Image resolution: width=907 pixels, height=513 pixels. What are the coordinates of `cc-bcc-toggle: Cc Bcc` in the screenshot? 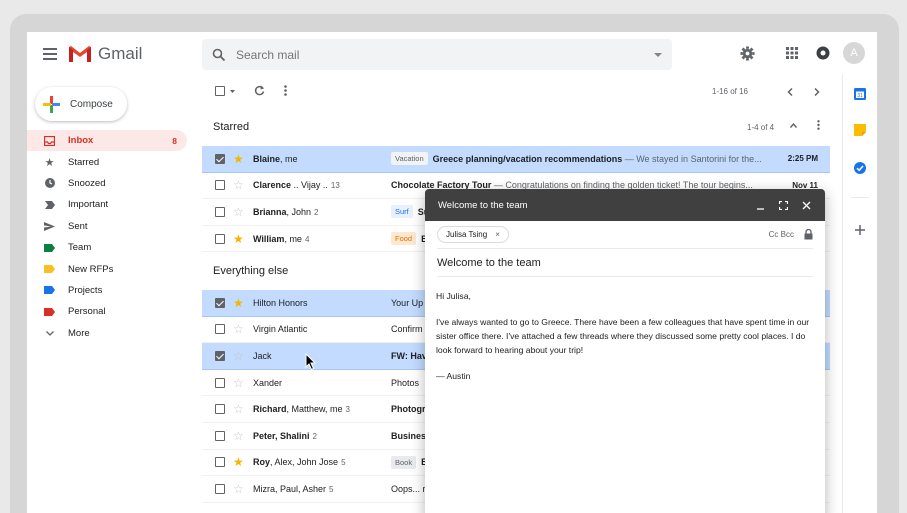 It's located at (781, 234).